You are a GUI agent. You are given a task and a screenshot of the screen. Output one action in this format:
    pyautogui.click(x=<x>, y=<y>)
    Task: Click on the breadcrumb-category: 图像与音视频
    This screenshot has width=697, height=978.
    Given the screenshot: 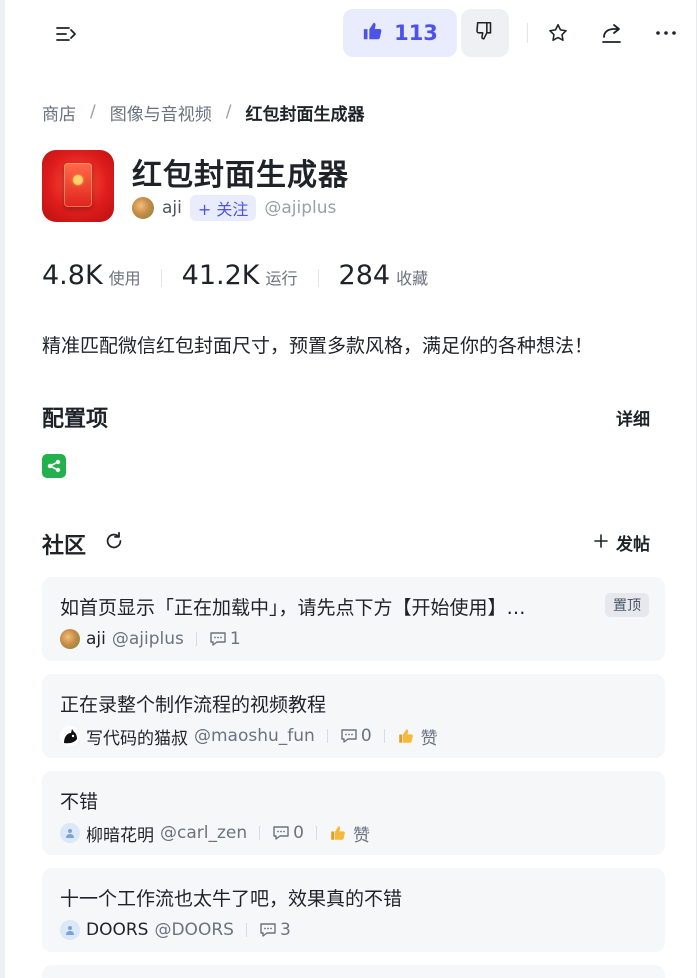 What is the action you would take?
    pyautogui.click(x=161, y=112)
    